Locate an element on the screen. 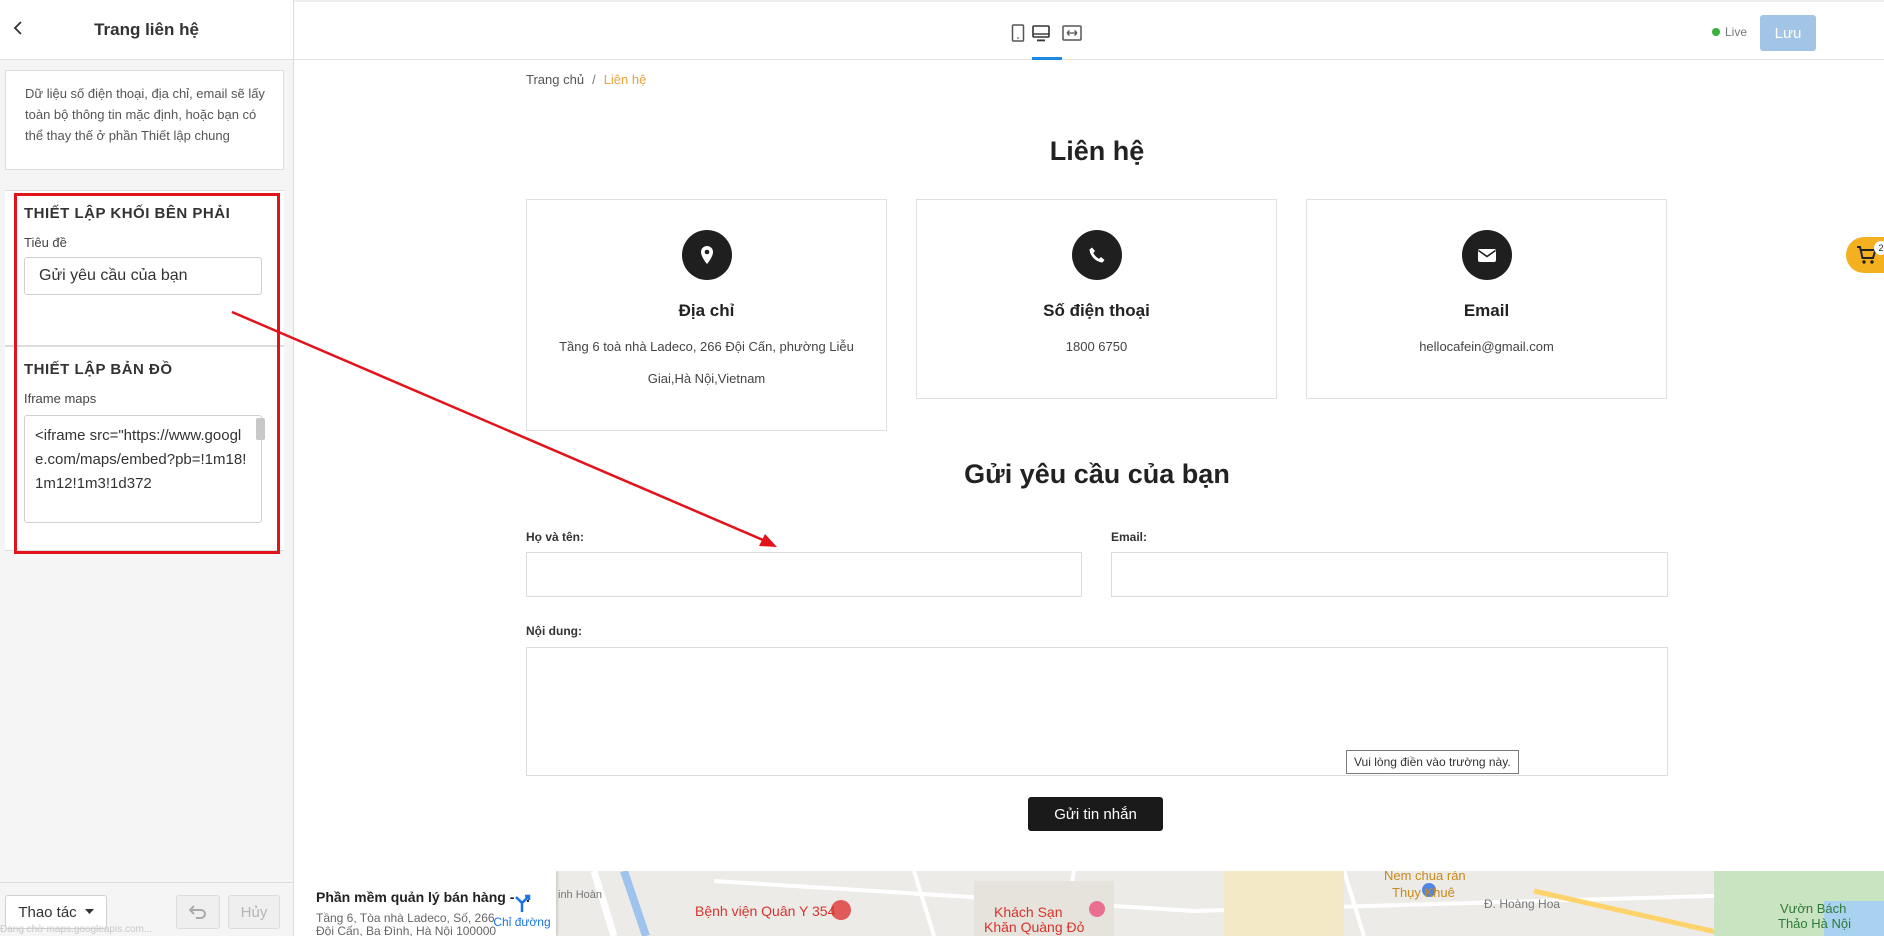 The height and width of the screenshot is (936, 1884). map-label-park-city: Thảo Hà Nội is located at coordinates (1814, 923).